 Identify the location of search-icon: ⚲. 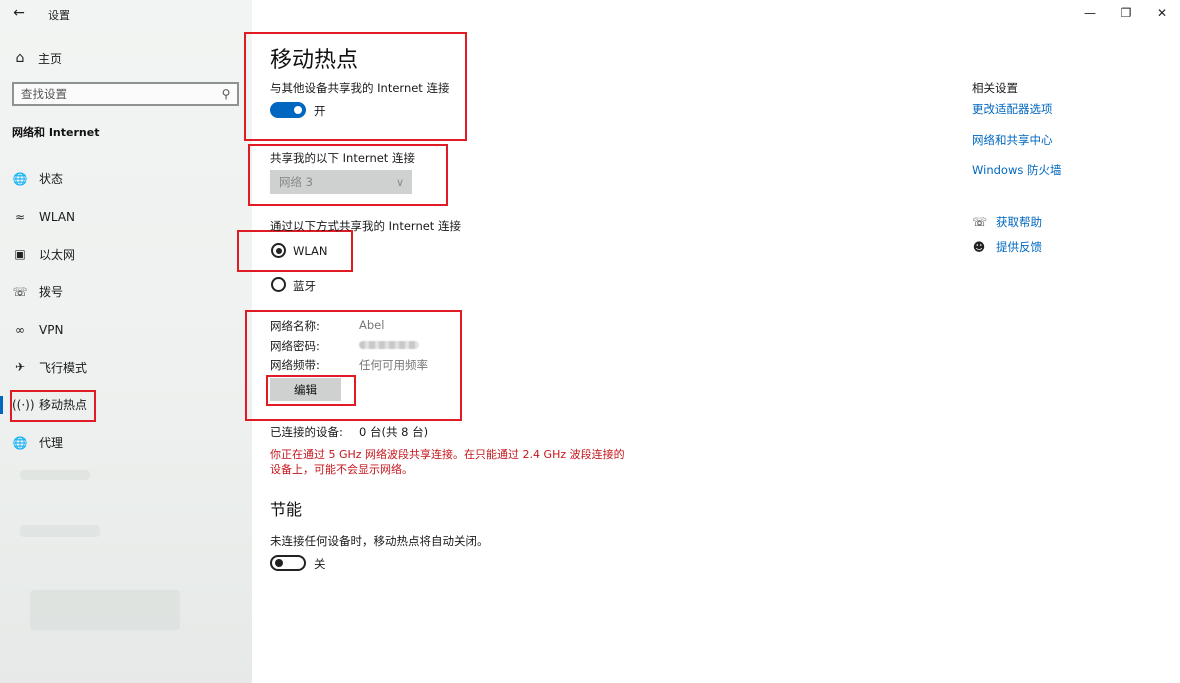
(226, 94).